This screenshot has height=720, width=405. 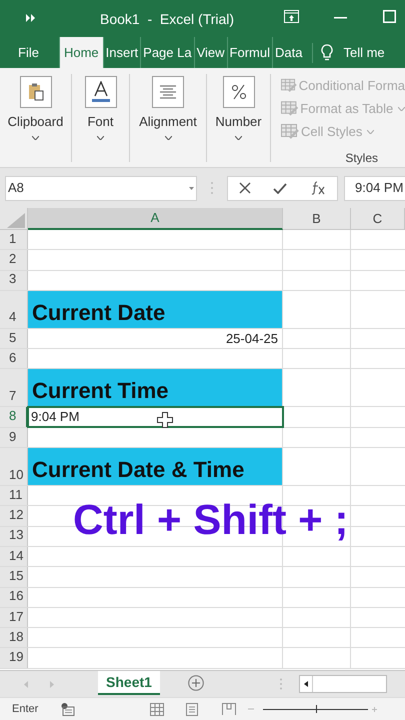 I want to click on add-sheet-icon, so click(x=196, y=683).